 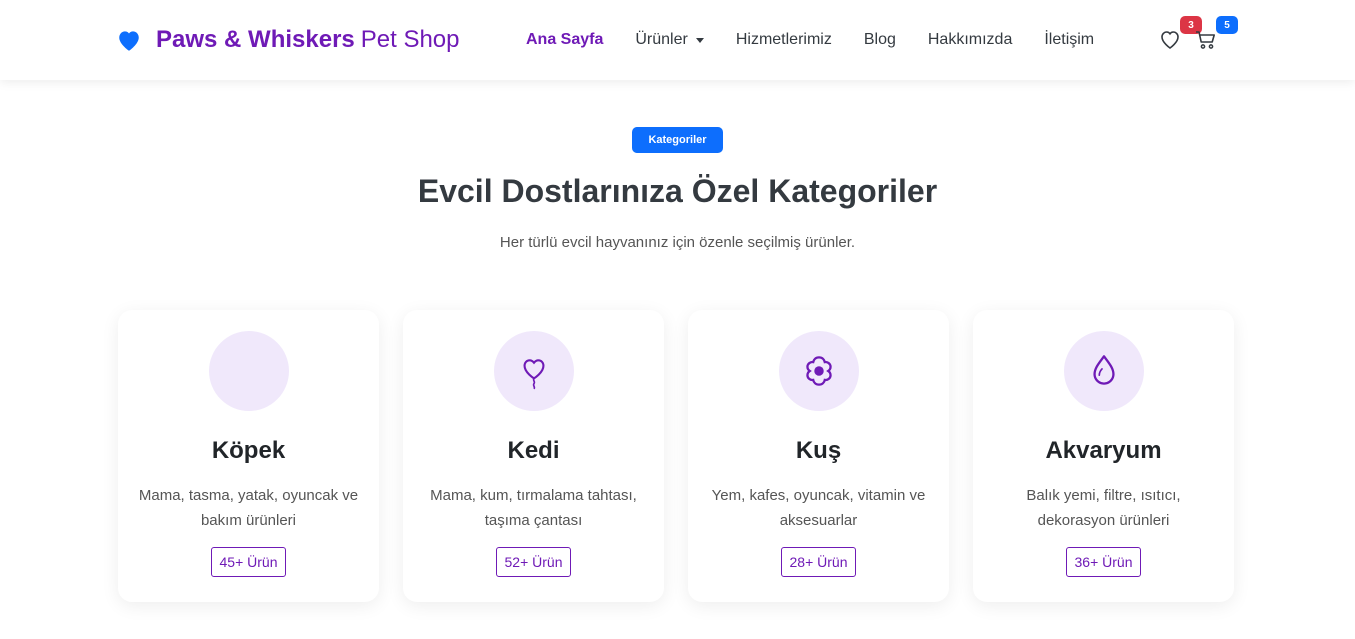 I want to click on category-count-button: 45+ Ürün, so click(x=248, y=562).